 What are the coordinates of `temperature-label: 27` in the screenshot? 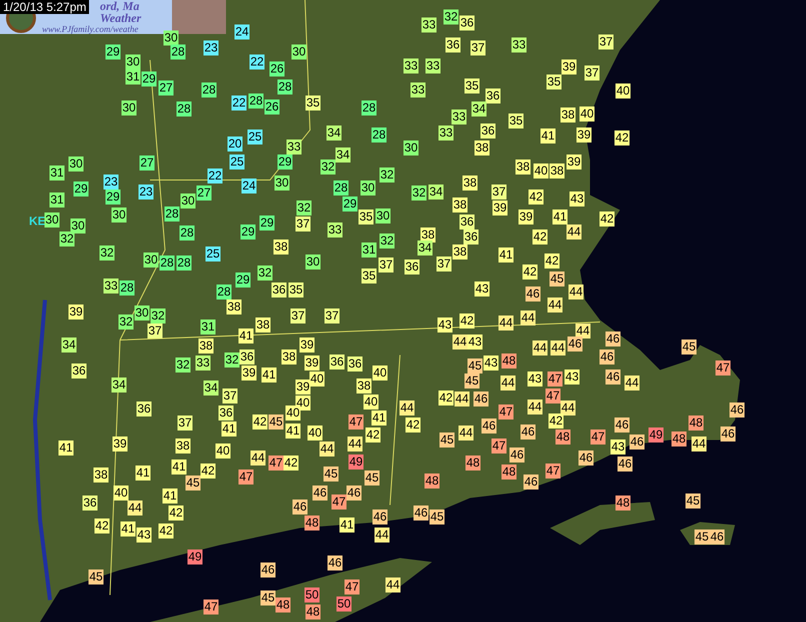 It's located at (166, 88).